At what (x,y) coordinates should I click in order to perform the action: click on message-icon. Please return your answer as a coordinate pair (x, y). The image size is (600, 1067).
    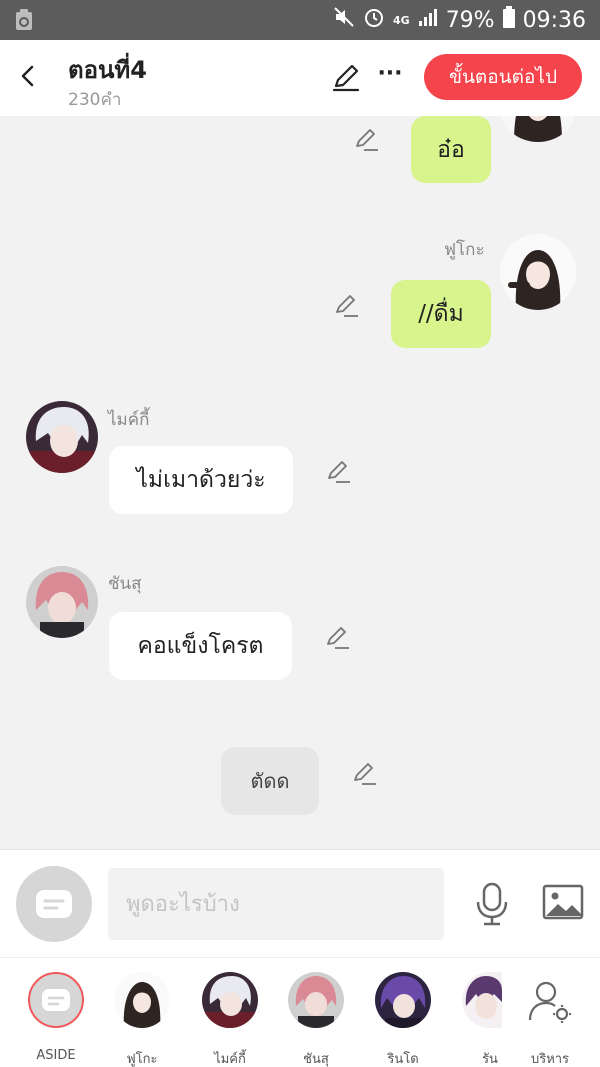
    Looking at the image, I should click on (54, 904).